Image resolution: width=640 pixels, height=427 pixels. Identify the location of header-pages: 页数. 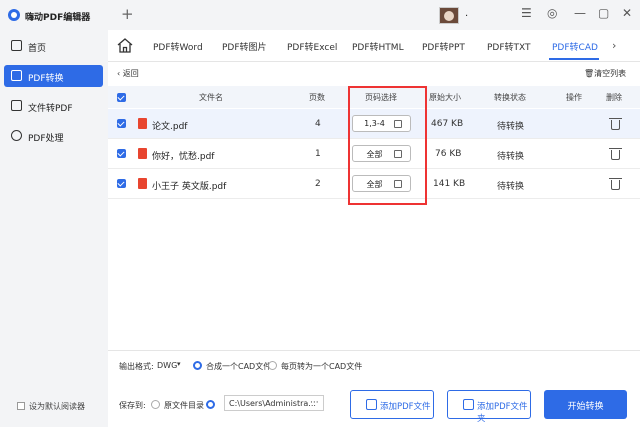
(317, 97).